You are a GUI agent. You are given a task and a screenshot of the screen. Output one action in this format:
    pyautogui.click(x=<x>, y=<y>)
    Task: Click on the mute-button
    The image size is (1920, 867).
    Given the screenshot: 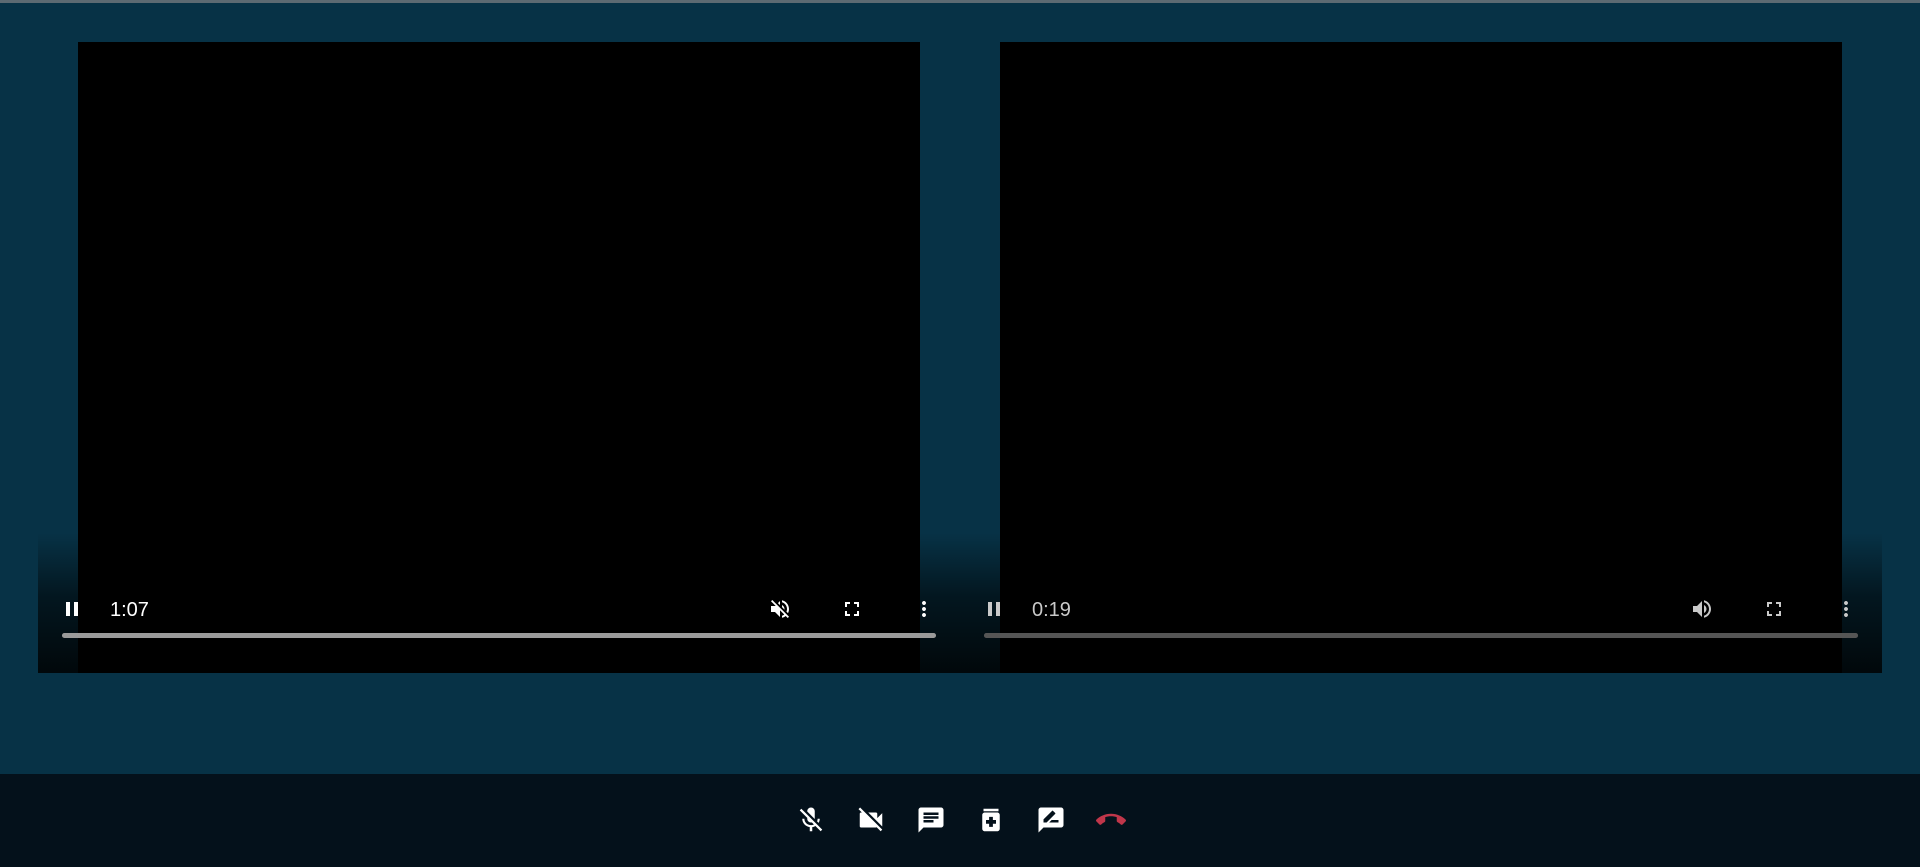 What is the action you would take?
    pyautogui.click(x=780, y=609)
    